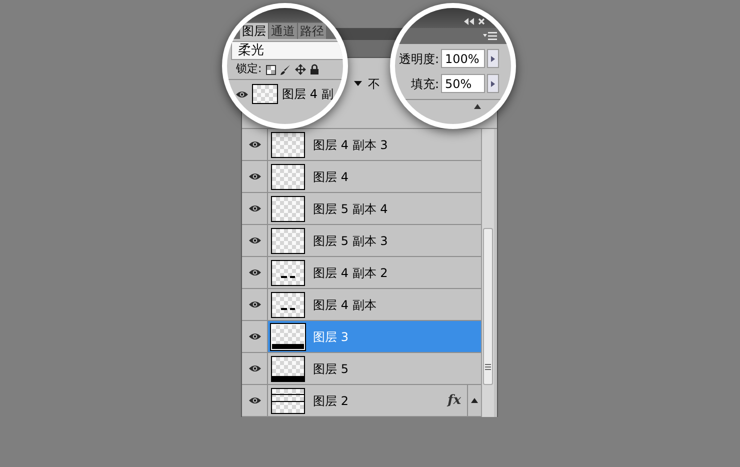  Describe the element at coordinates (314, 69) in the screenshot. I see `lock-icon` at that location.